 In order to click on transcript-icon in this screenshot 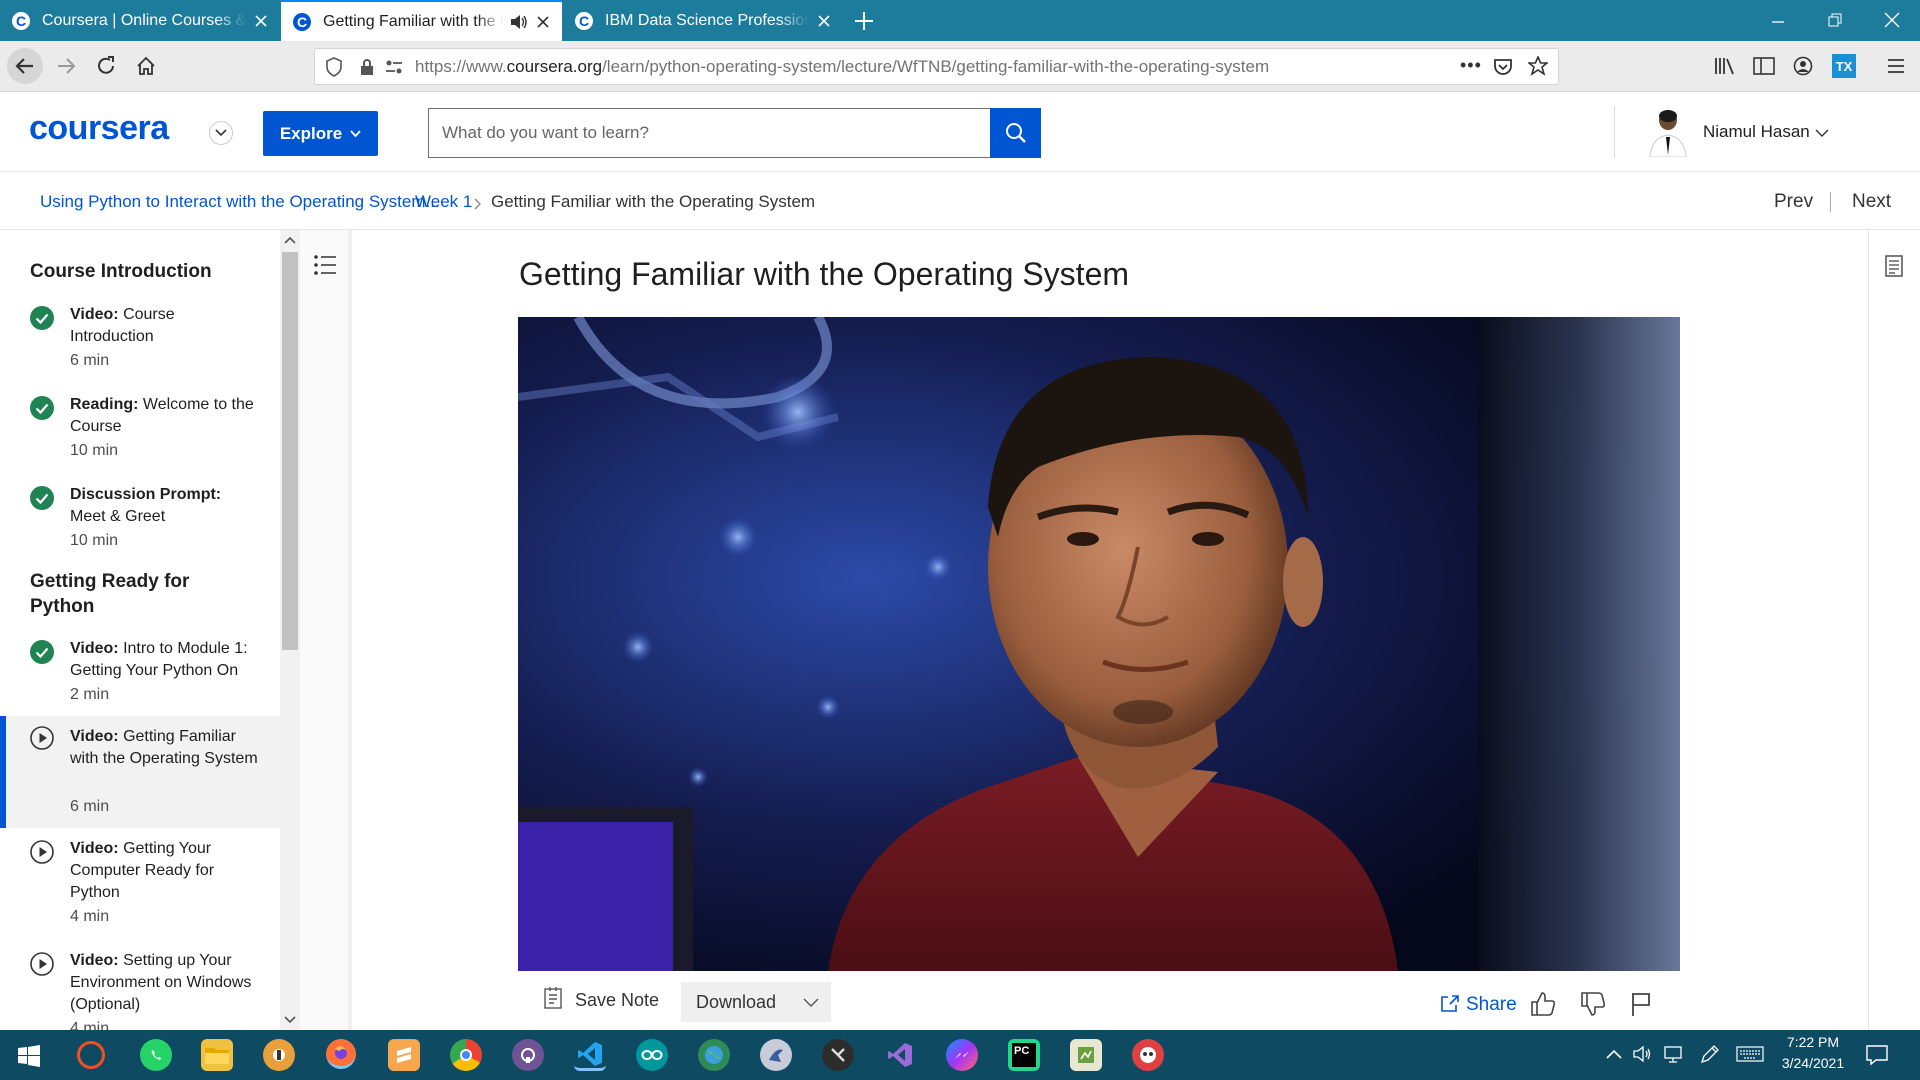, I will do `click(1894, 266)`.